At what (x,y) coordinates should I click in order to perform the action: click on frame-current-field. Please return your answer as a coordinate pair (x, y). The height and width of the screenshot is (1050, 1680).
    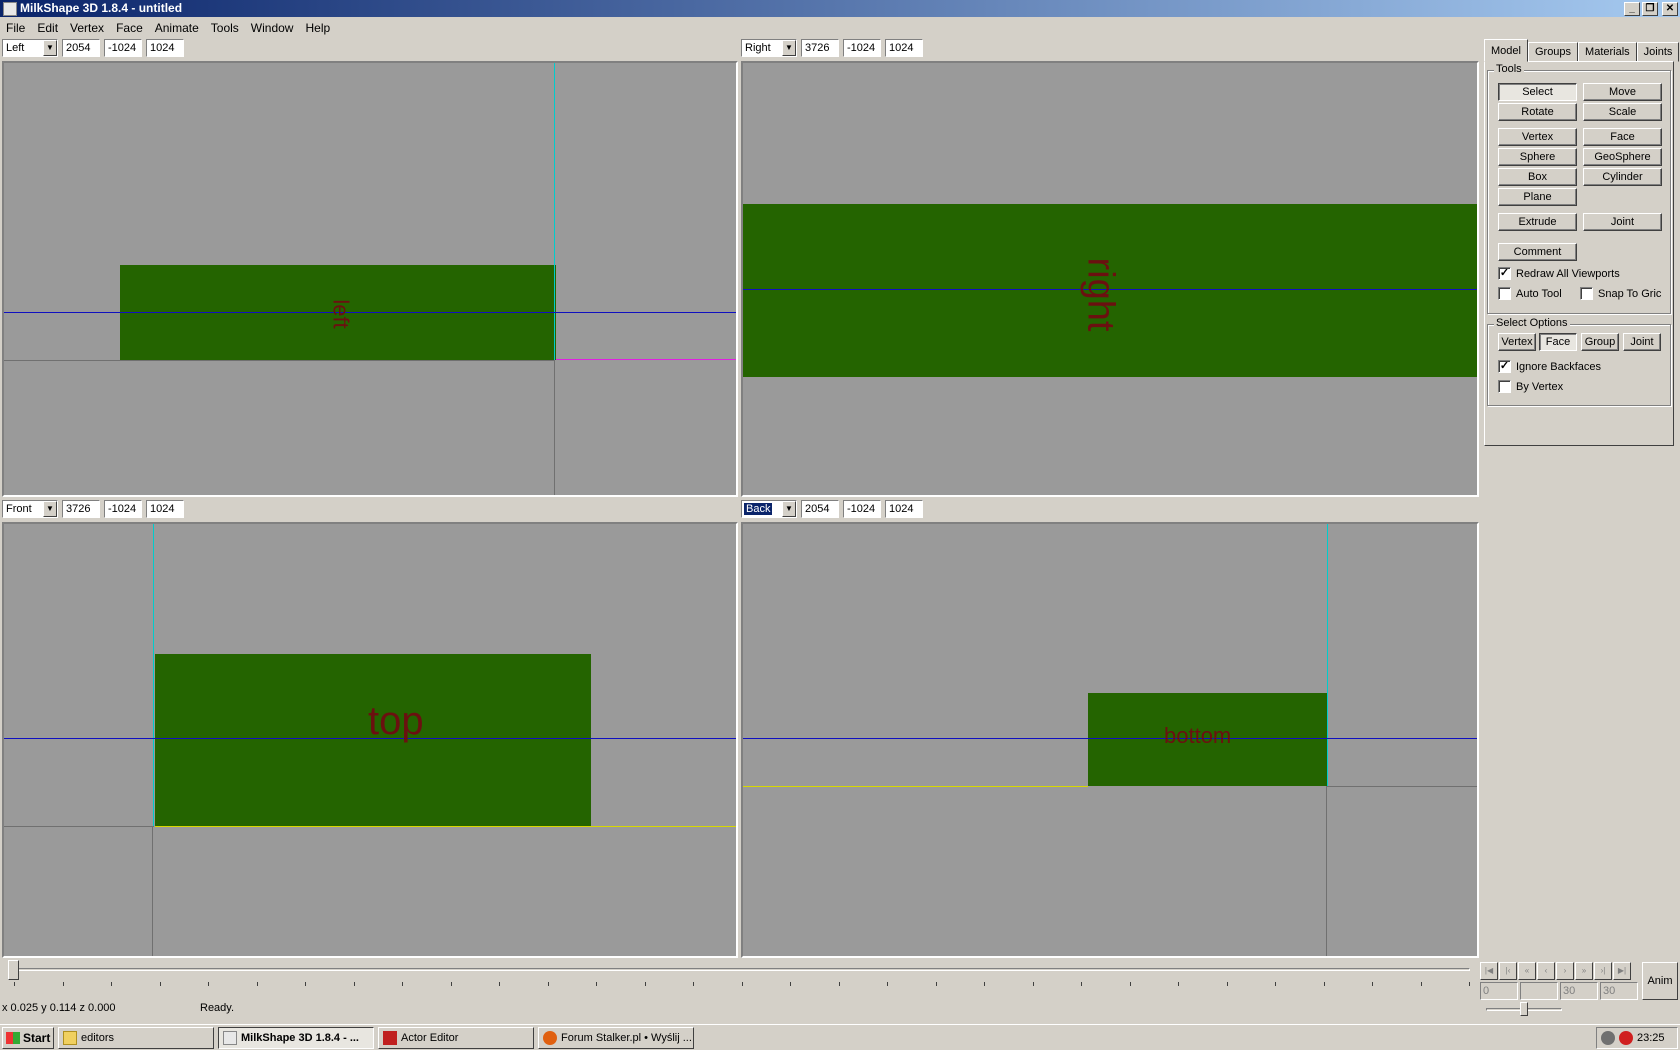
    Looking at the image, I should click on (1539, 991).